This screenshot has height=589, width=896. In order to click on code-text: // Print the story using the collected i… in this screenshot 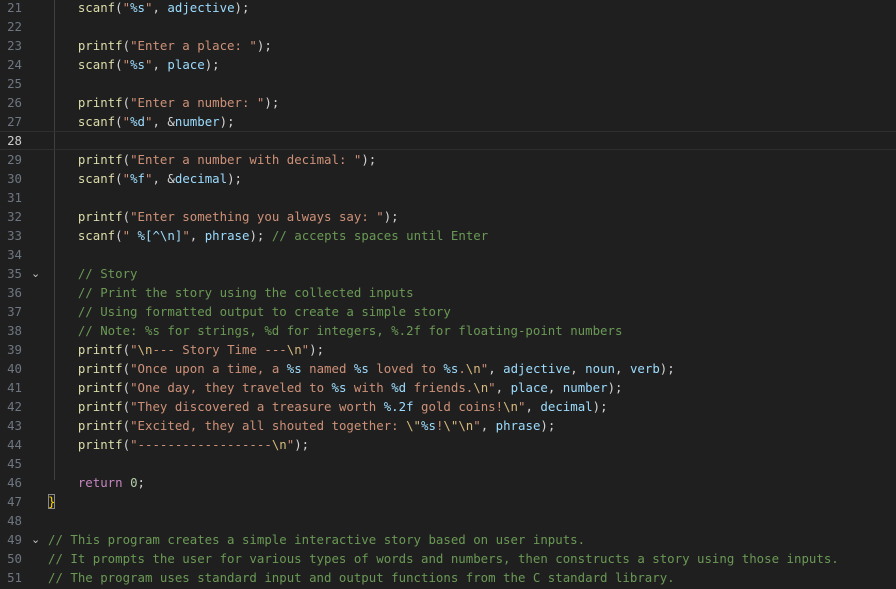, I will do `click(231, 292)`.